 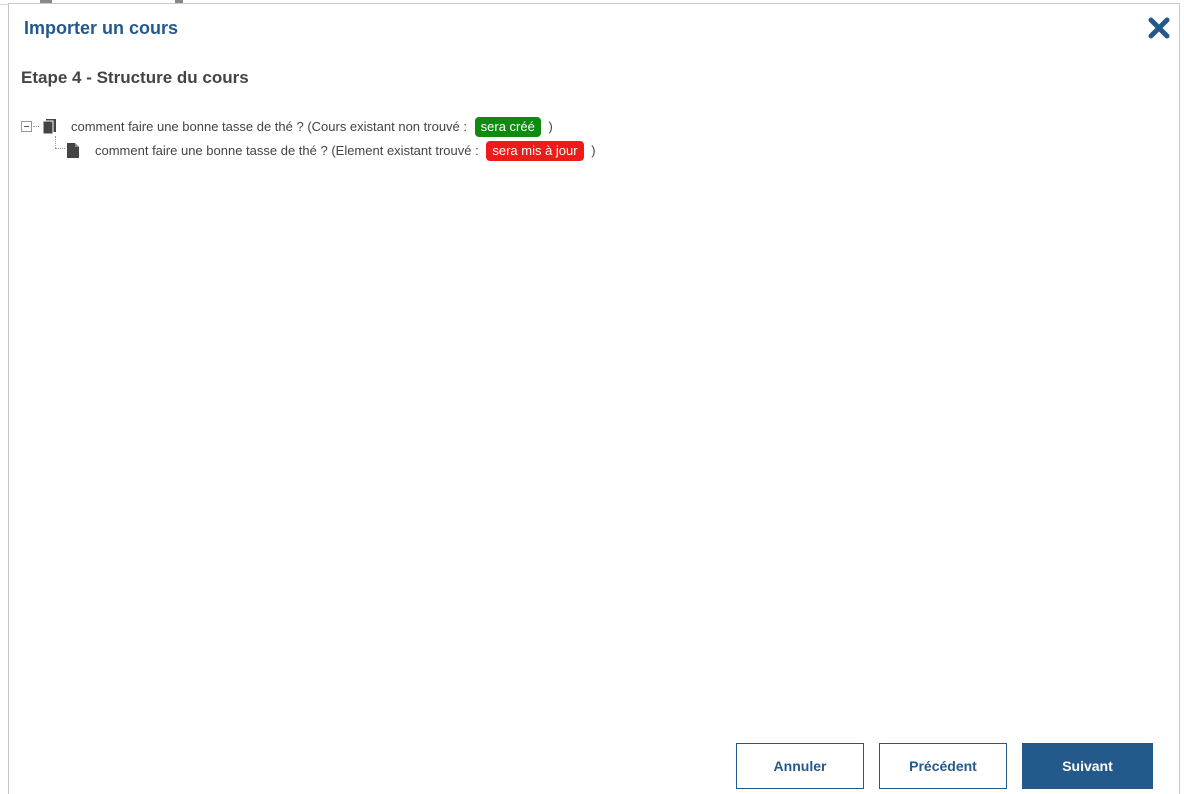 I want to click on cancel-button: Annuler, so click(x=800, y=766).